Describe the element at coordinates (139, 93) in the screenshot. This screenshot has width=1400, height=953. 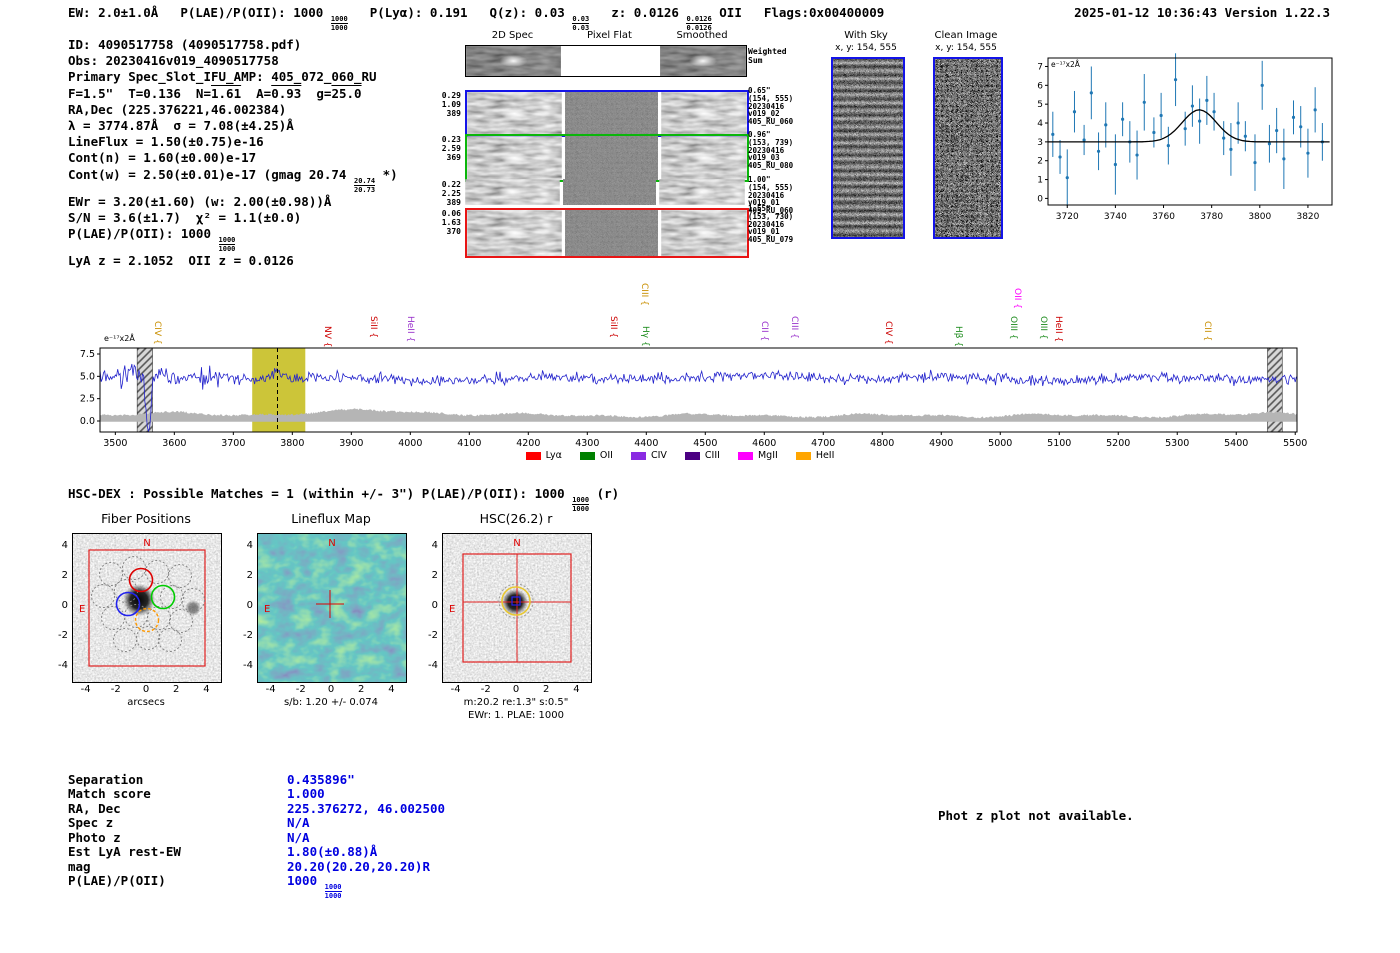
I see `info-part: F=1.5" T=0.136 N=` at that location.